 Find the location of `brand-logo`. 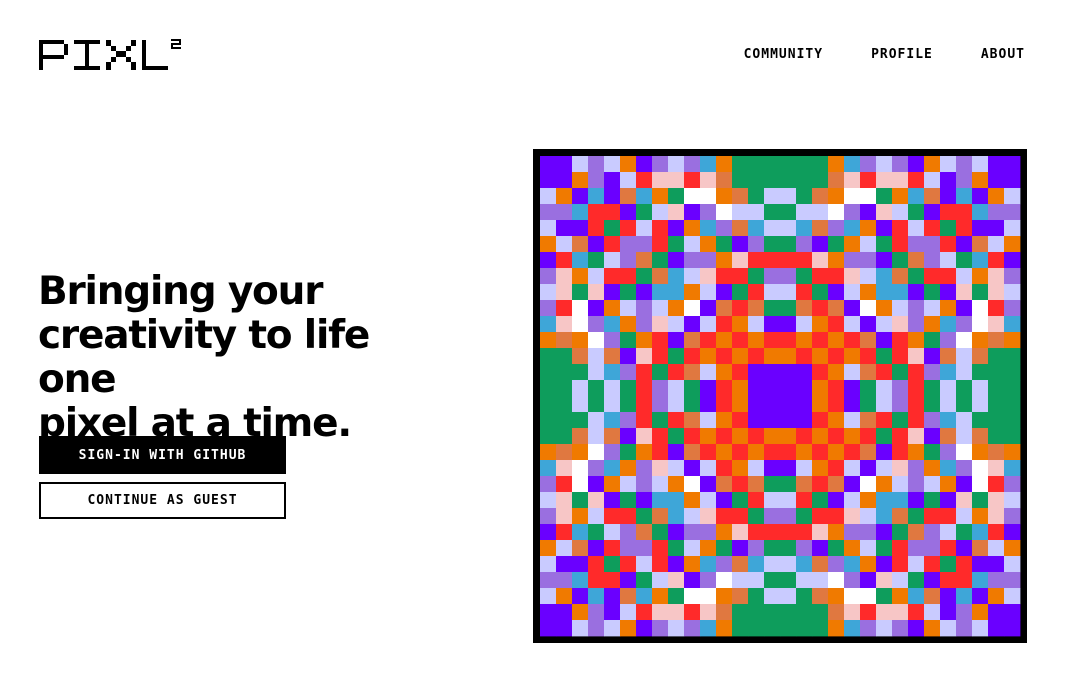

brand-logo is located at coordinates (110, 55).